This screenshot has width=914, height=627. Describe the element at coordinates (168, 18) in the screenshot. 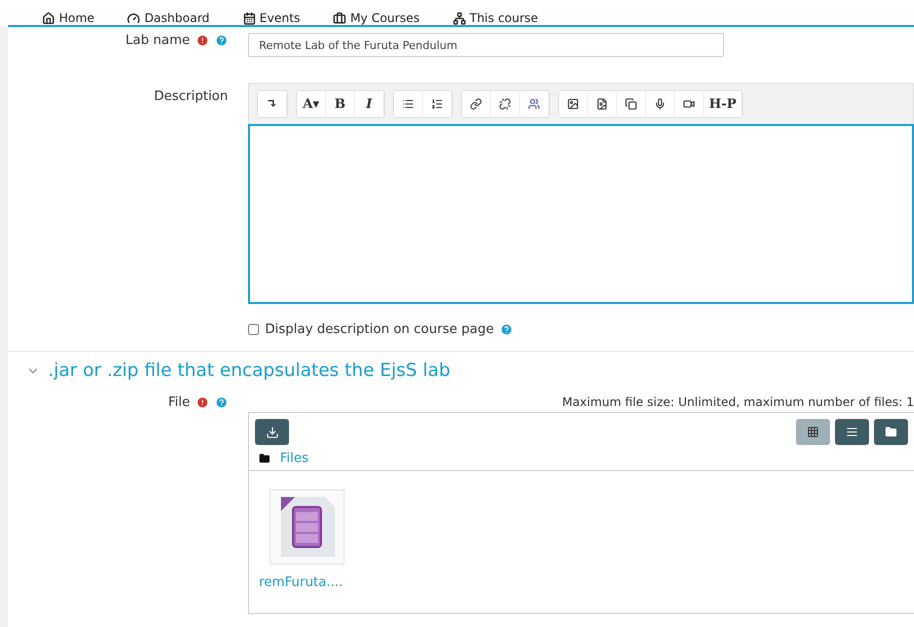

I see `nav-link: Dashboard` at that location.